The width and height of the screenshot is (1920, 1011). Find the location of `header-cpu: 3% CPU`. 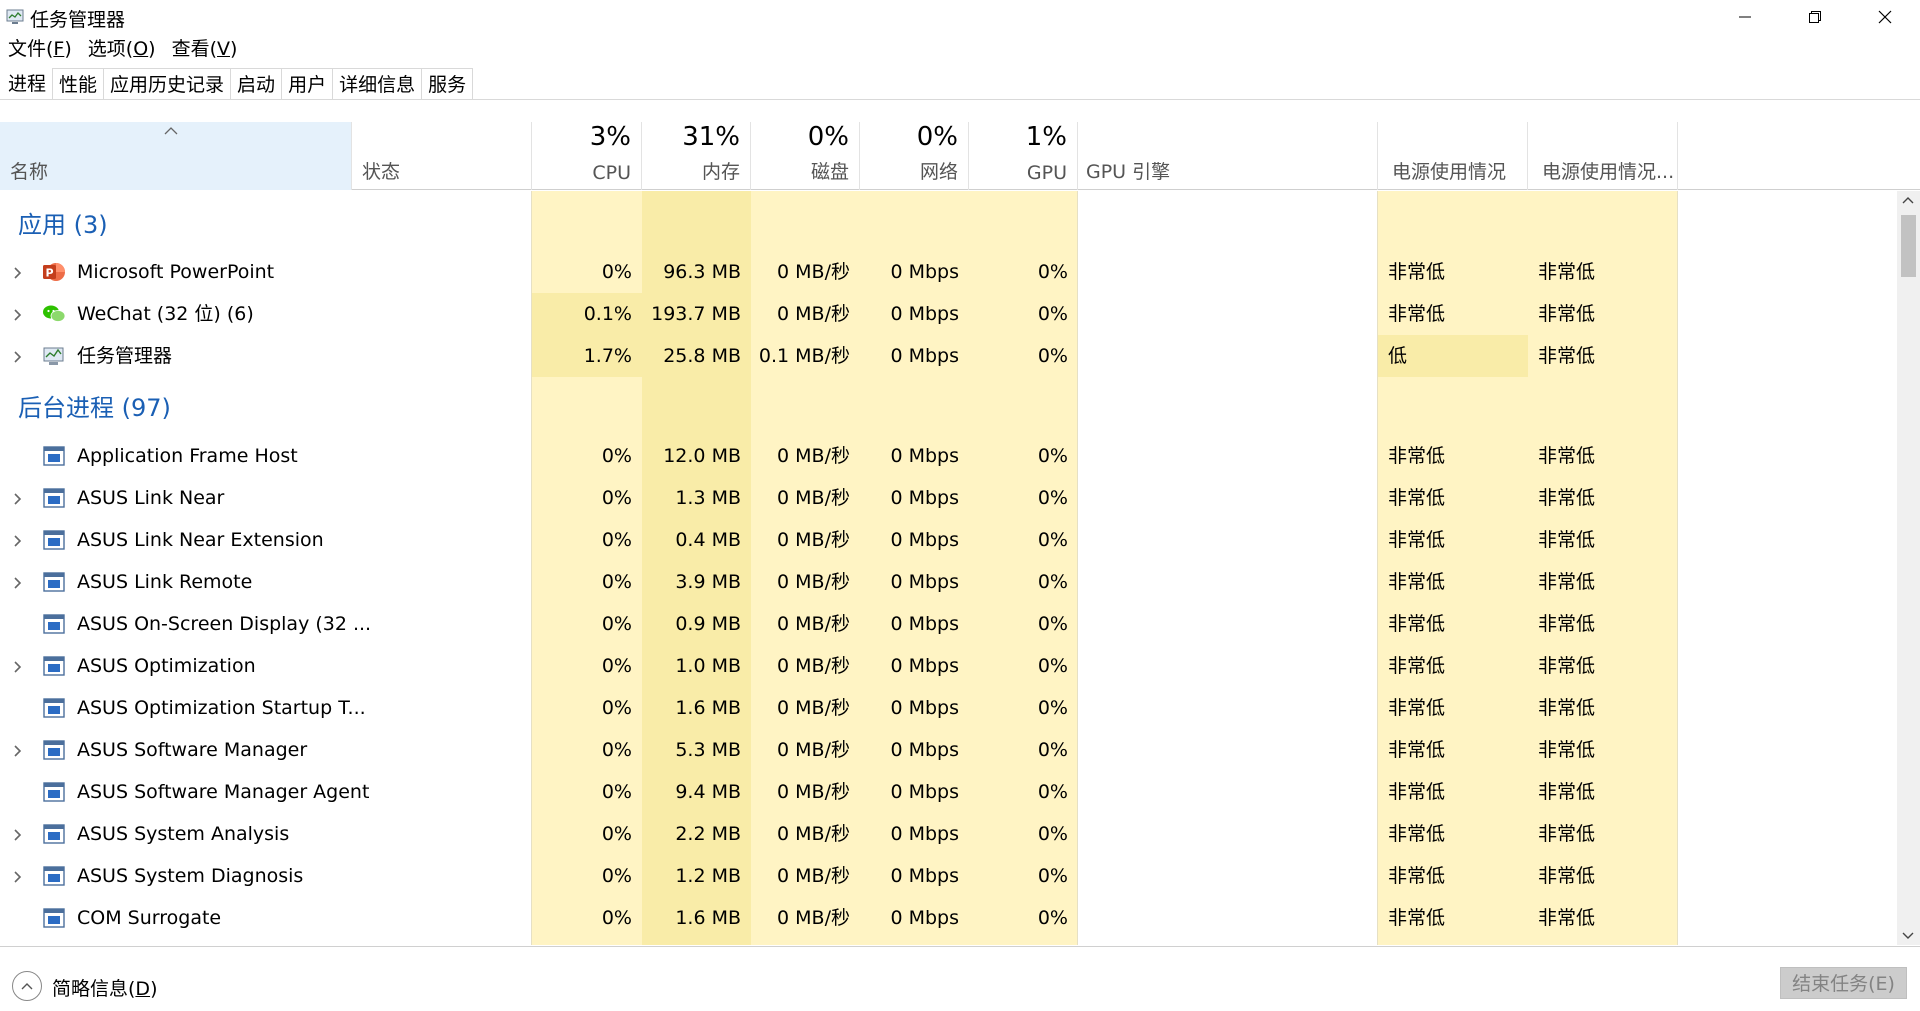

header-cpu: 3% CPU is located at coordinates (587, 156).